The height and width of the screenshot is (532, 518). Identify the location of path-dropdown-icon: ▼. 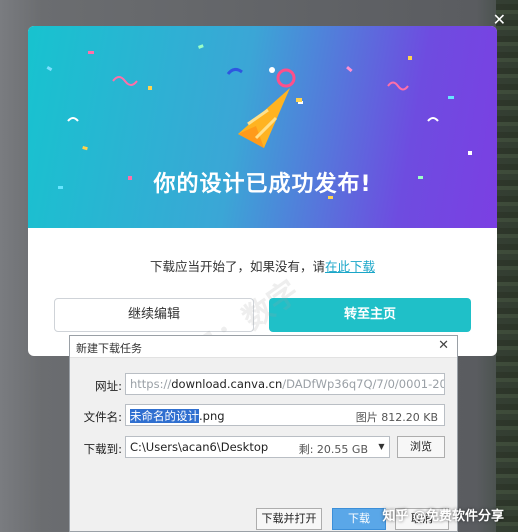
(382, 447).